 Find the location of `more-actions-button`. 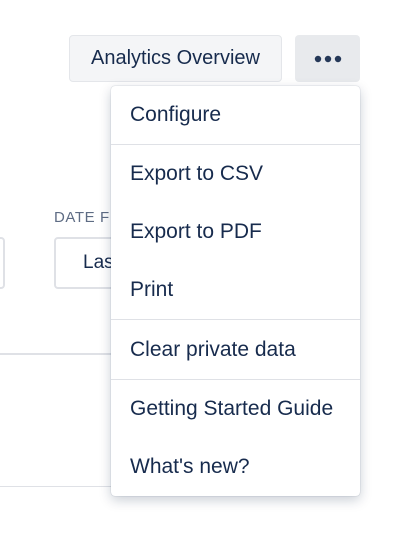

more-actions-button is located at coordinates (327, 58).